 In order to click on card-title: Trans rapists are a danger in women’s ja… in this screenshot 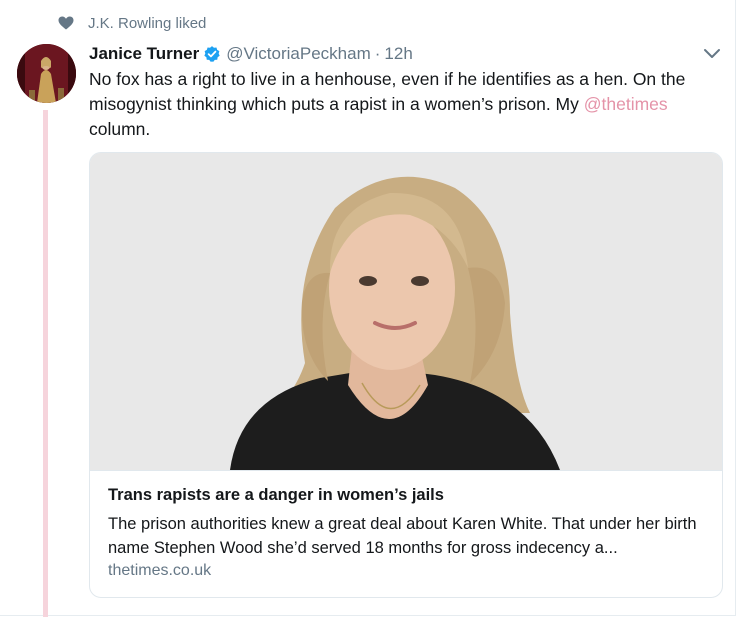, I will do `click(408, 495)`.